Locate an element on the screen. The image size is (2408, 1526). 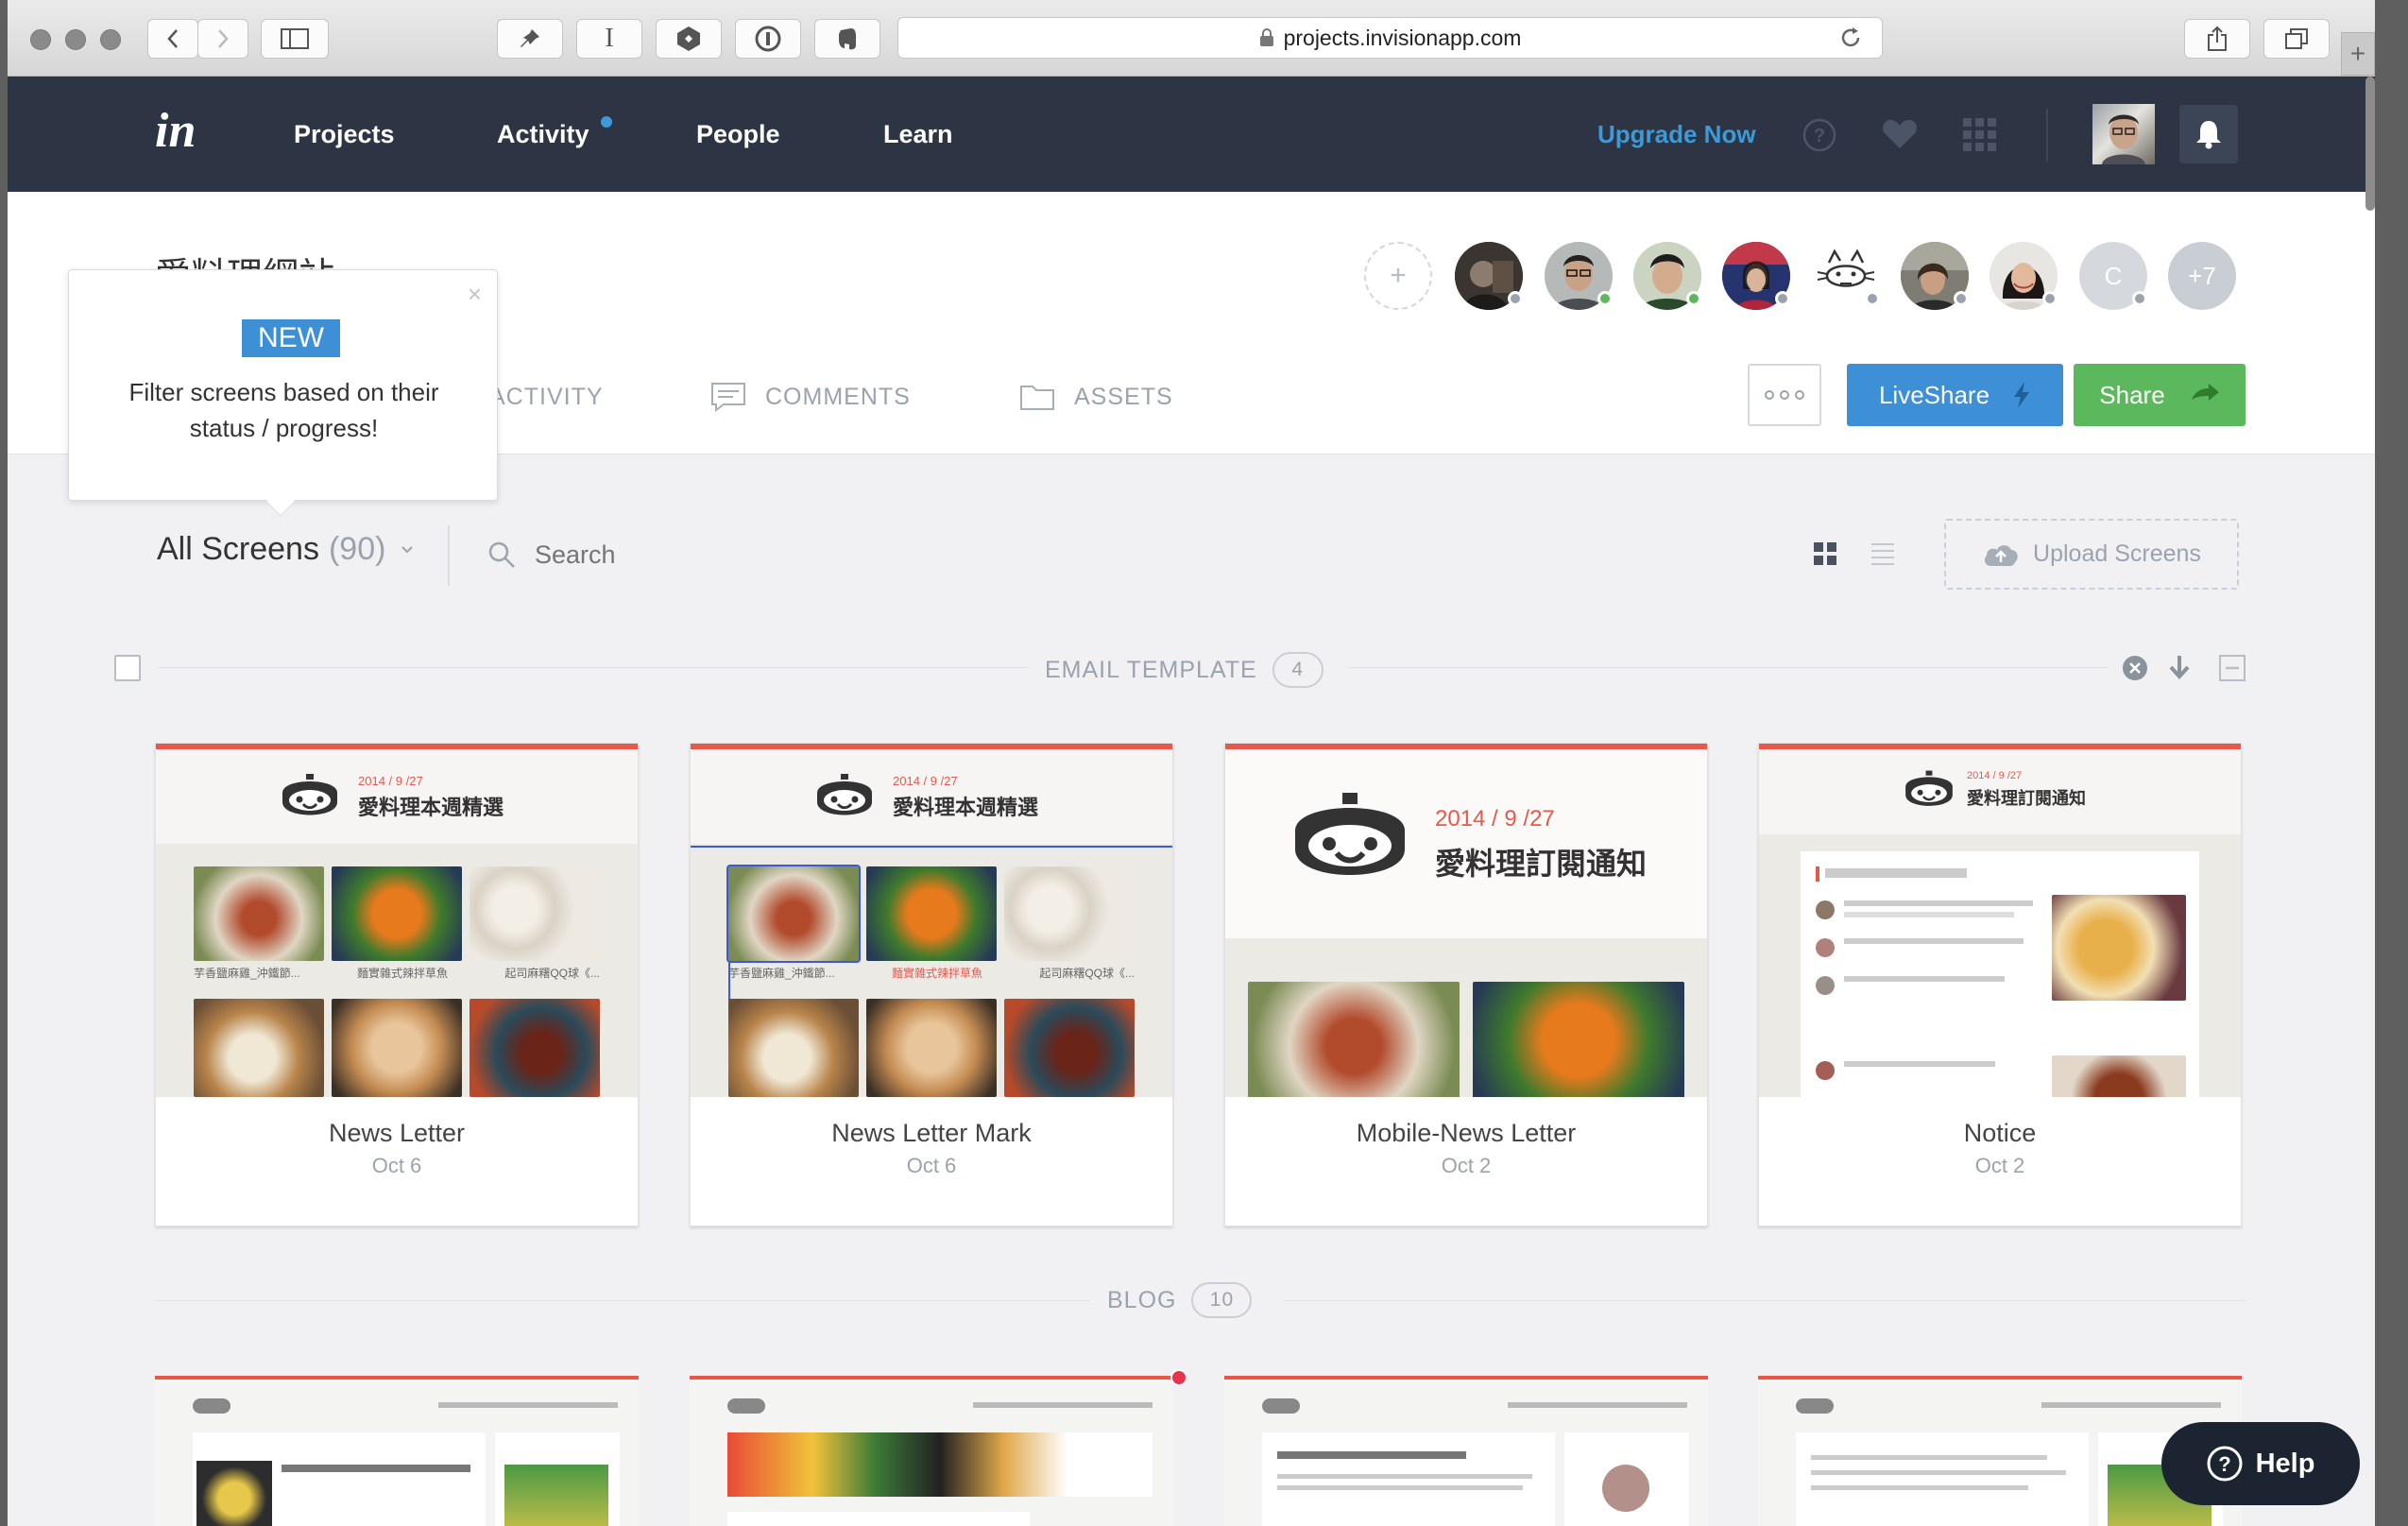
upgrade-now-link: Upgrade Now is located at coordinates (1676, 134).